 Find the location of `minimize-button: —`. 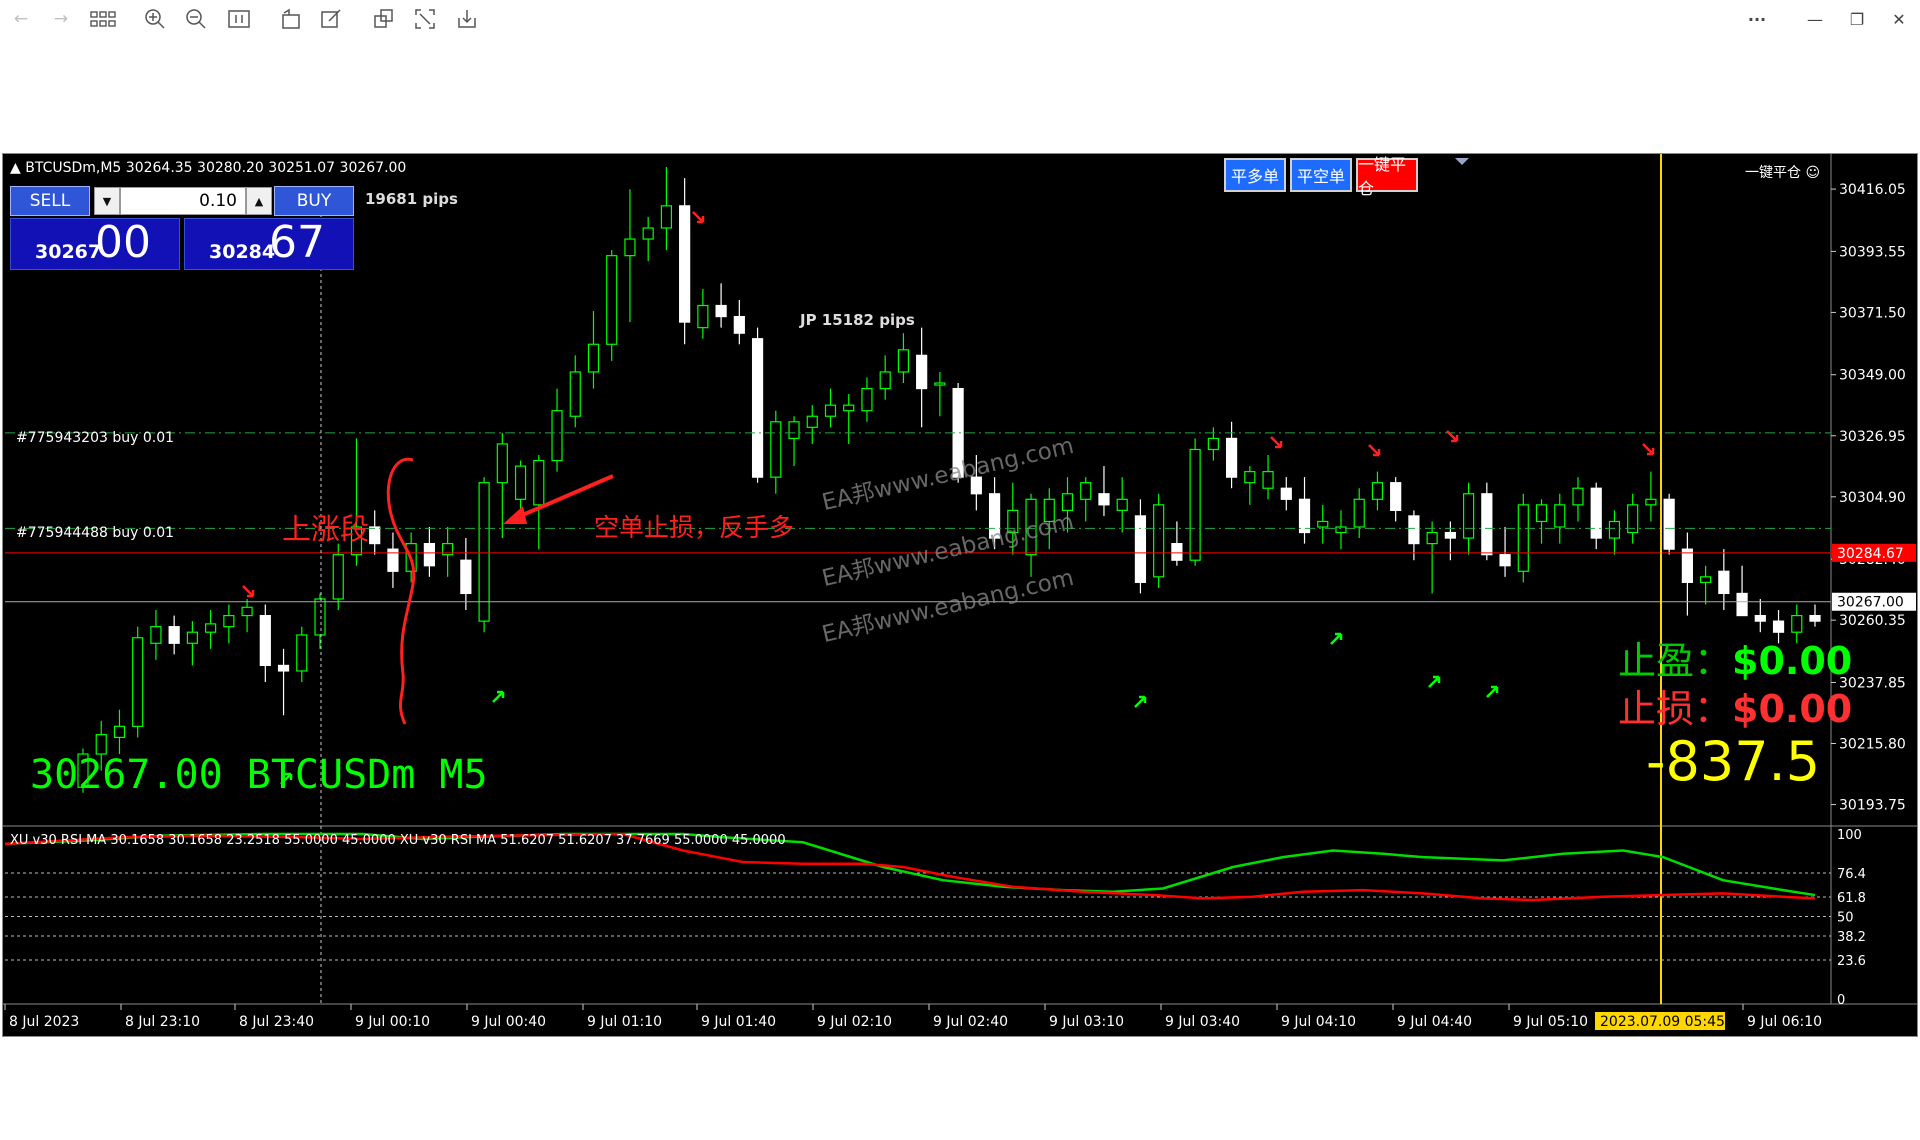

minimize-button: — is located at coordinates (1815, 19).